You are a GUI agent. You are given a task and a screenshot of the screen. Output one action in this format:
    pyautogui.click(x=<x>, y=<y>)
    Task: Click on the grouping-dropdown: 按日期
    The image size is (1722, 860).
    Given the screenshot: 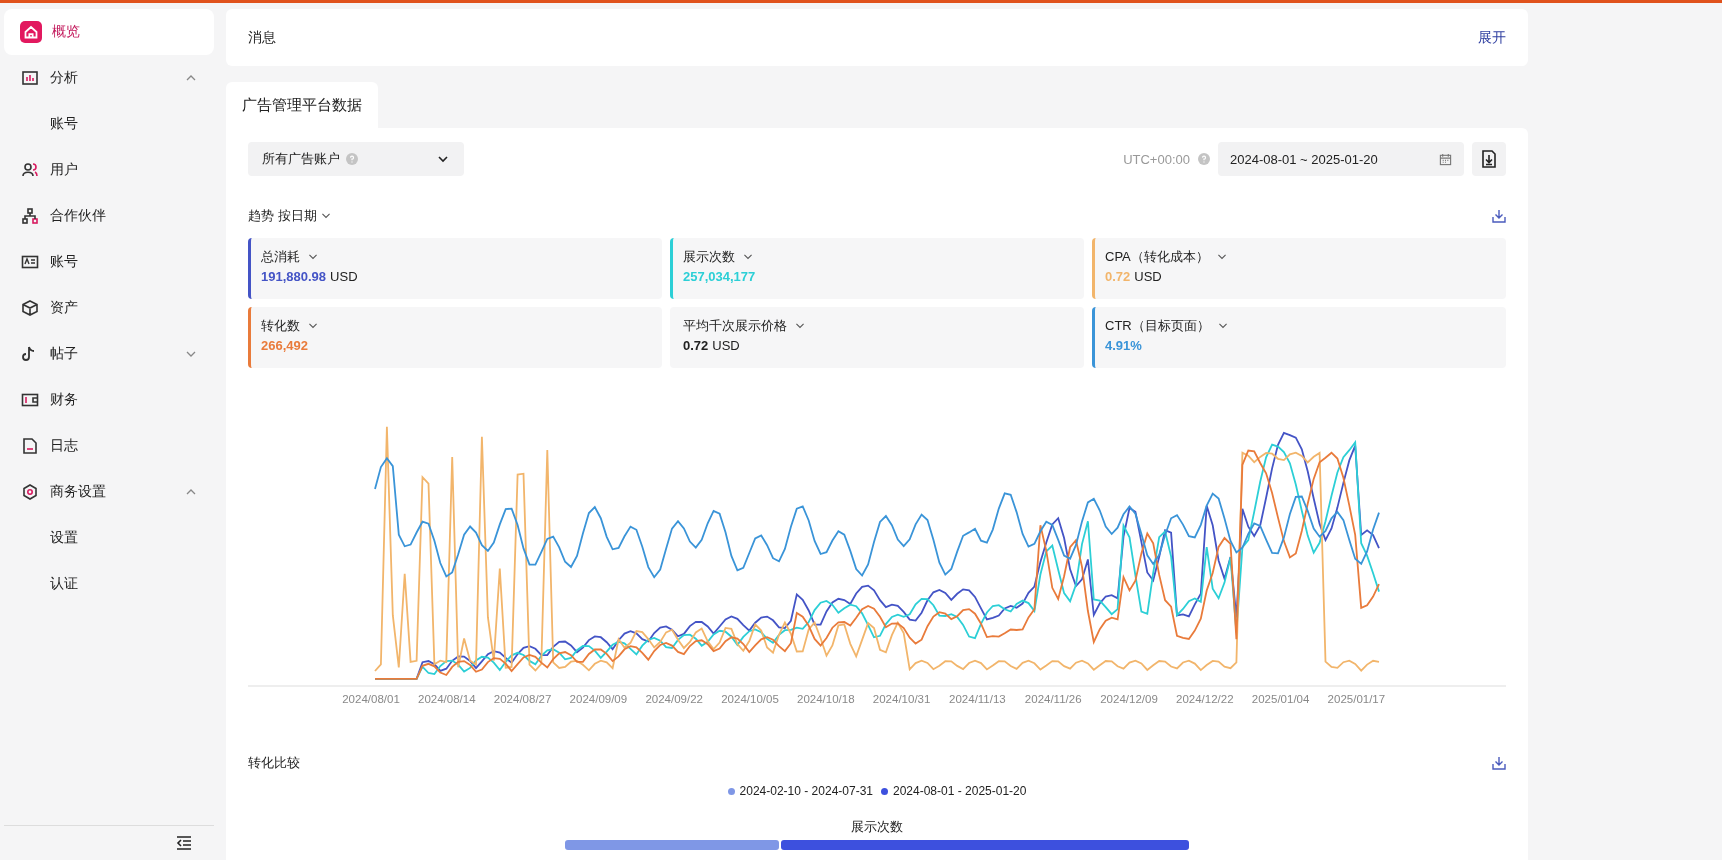 What is the action you would take?
    pyautogui.click(x=297, y=216)
    